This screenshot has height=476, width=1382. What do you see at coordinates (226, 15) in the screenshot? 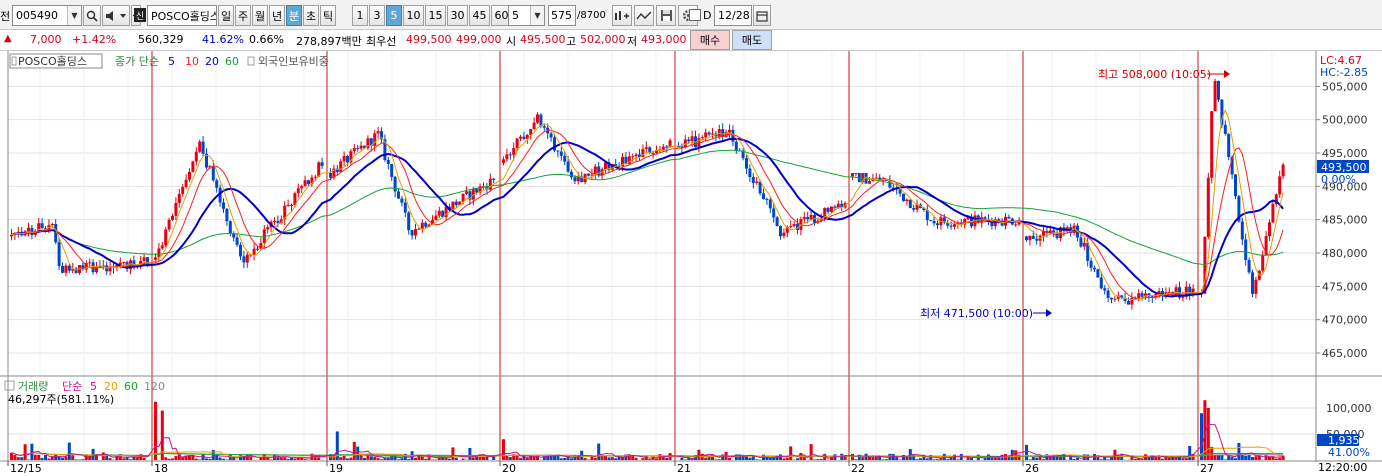
I see `period-tab-일: 일` at bounding box center [226, 15].